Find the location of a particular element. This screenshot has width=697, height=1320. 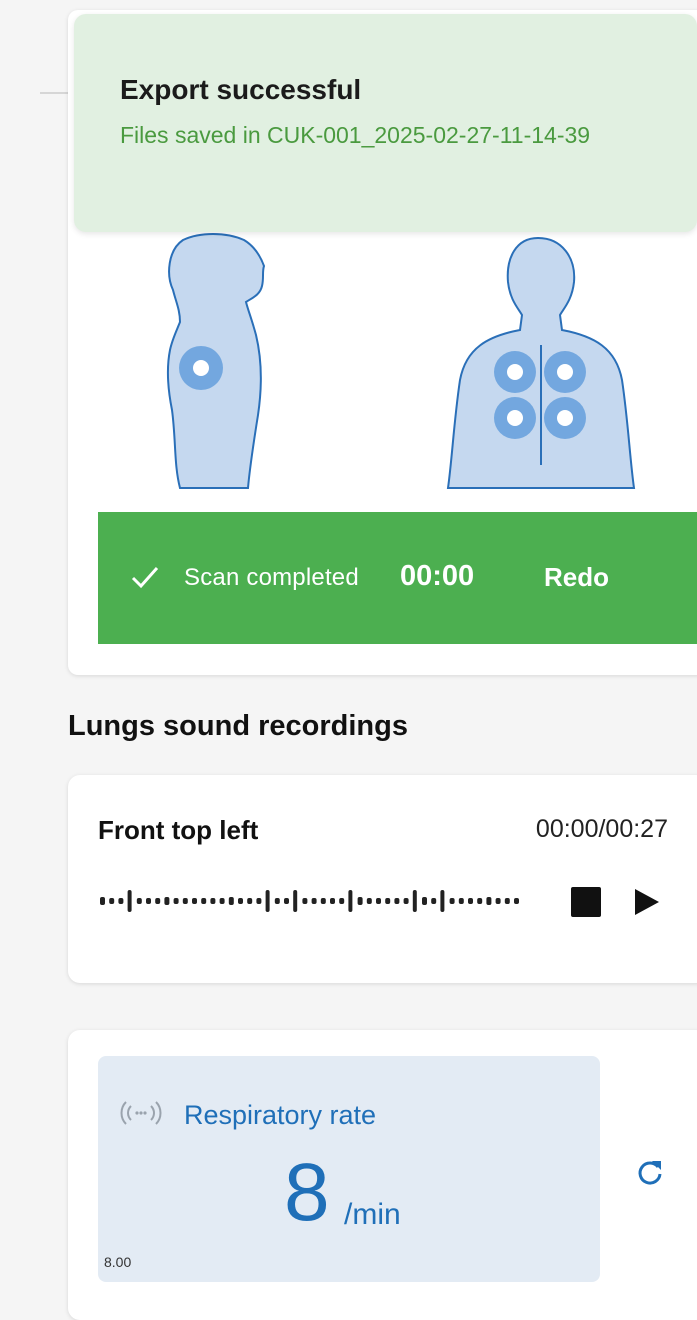

refresh-icon is located at coordinates (650, 1172).